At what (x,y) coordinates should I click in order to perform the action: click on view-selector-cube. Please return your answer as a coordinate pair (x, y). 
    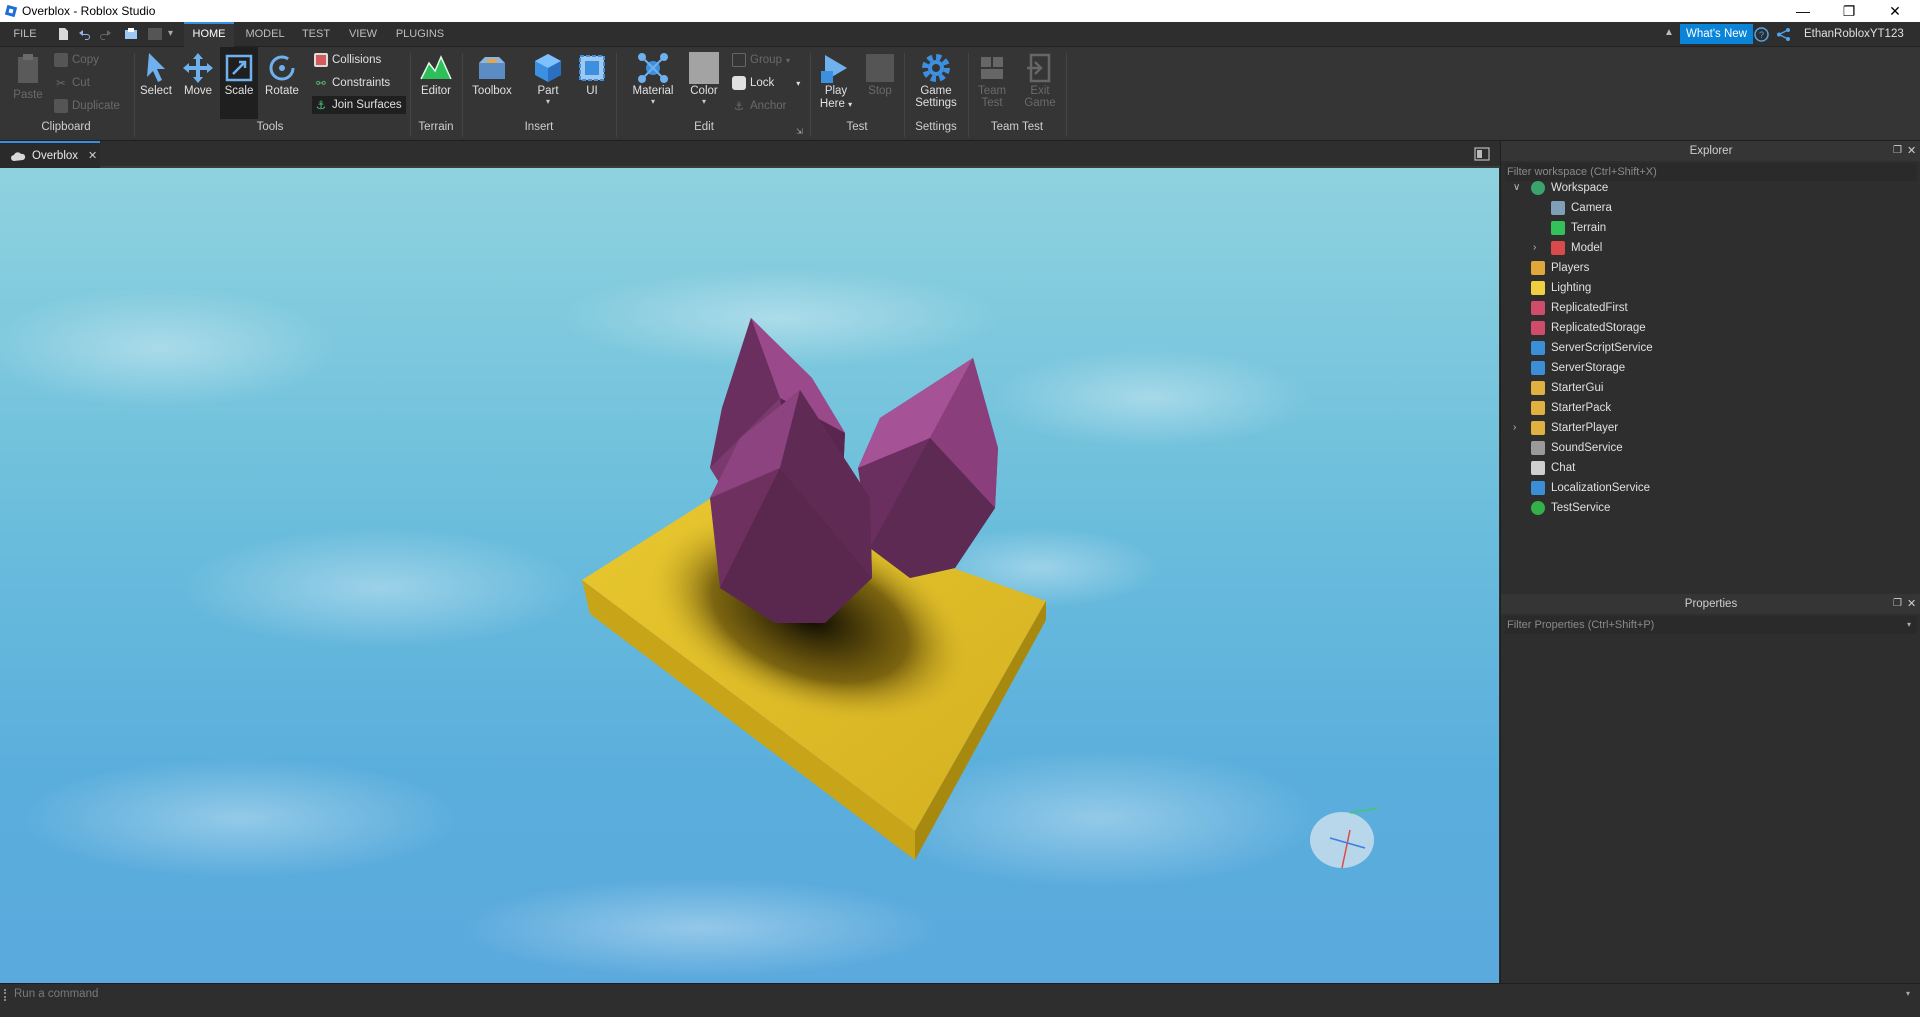
    Looking at the image, I should click on (1344, 838).